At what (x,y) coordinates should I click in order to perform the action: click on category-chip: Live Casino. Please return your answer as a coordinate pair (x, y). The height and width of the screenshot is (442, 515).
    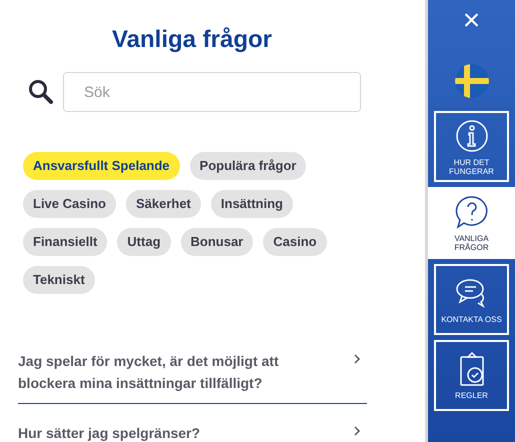
    Looking at the image, I should click on (69, 204).